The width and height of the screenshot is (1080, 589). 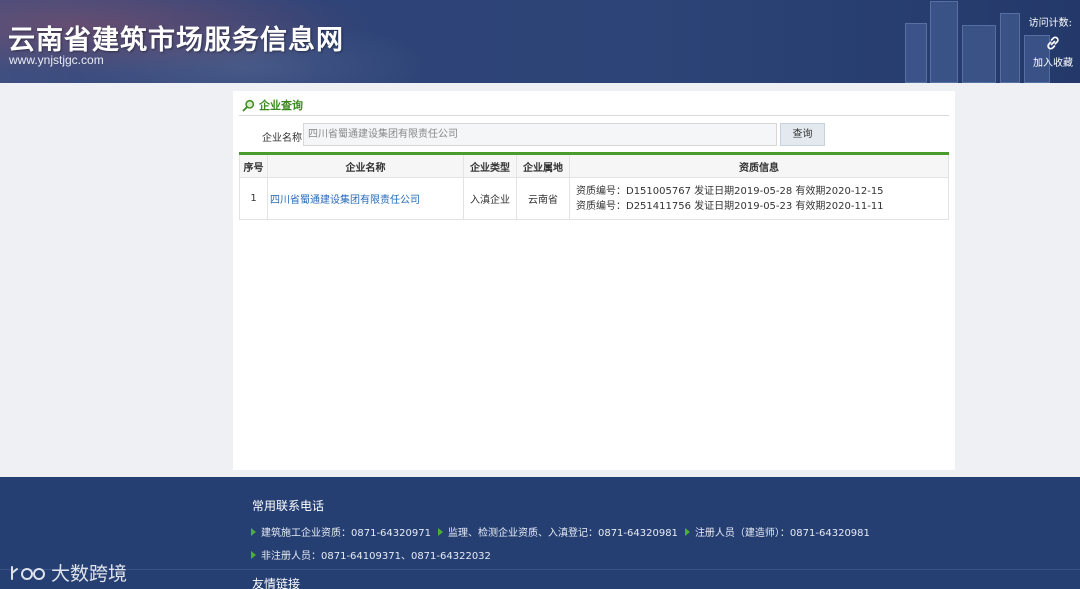 What do you see at coordinates (543, 198) in the screenshot?
I see `row-company-location: 云南省` at bounding box center [543, 198].